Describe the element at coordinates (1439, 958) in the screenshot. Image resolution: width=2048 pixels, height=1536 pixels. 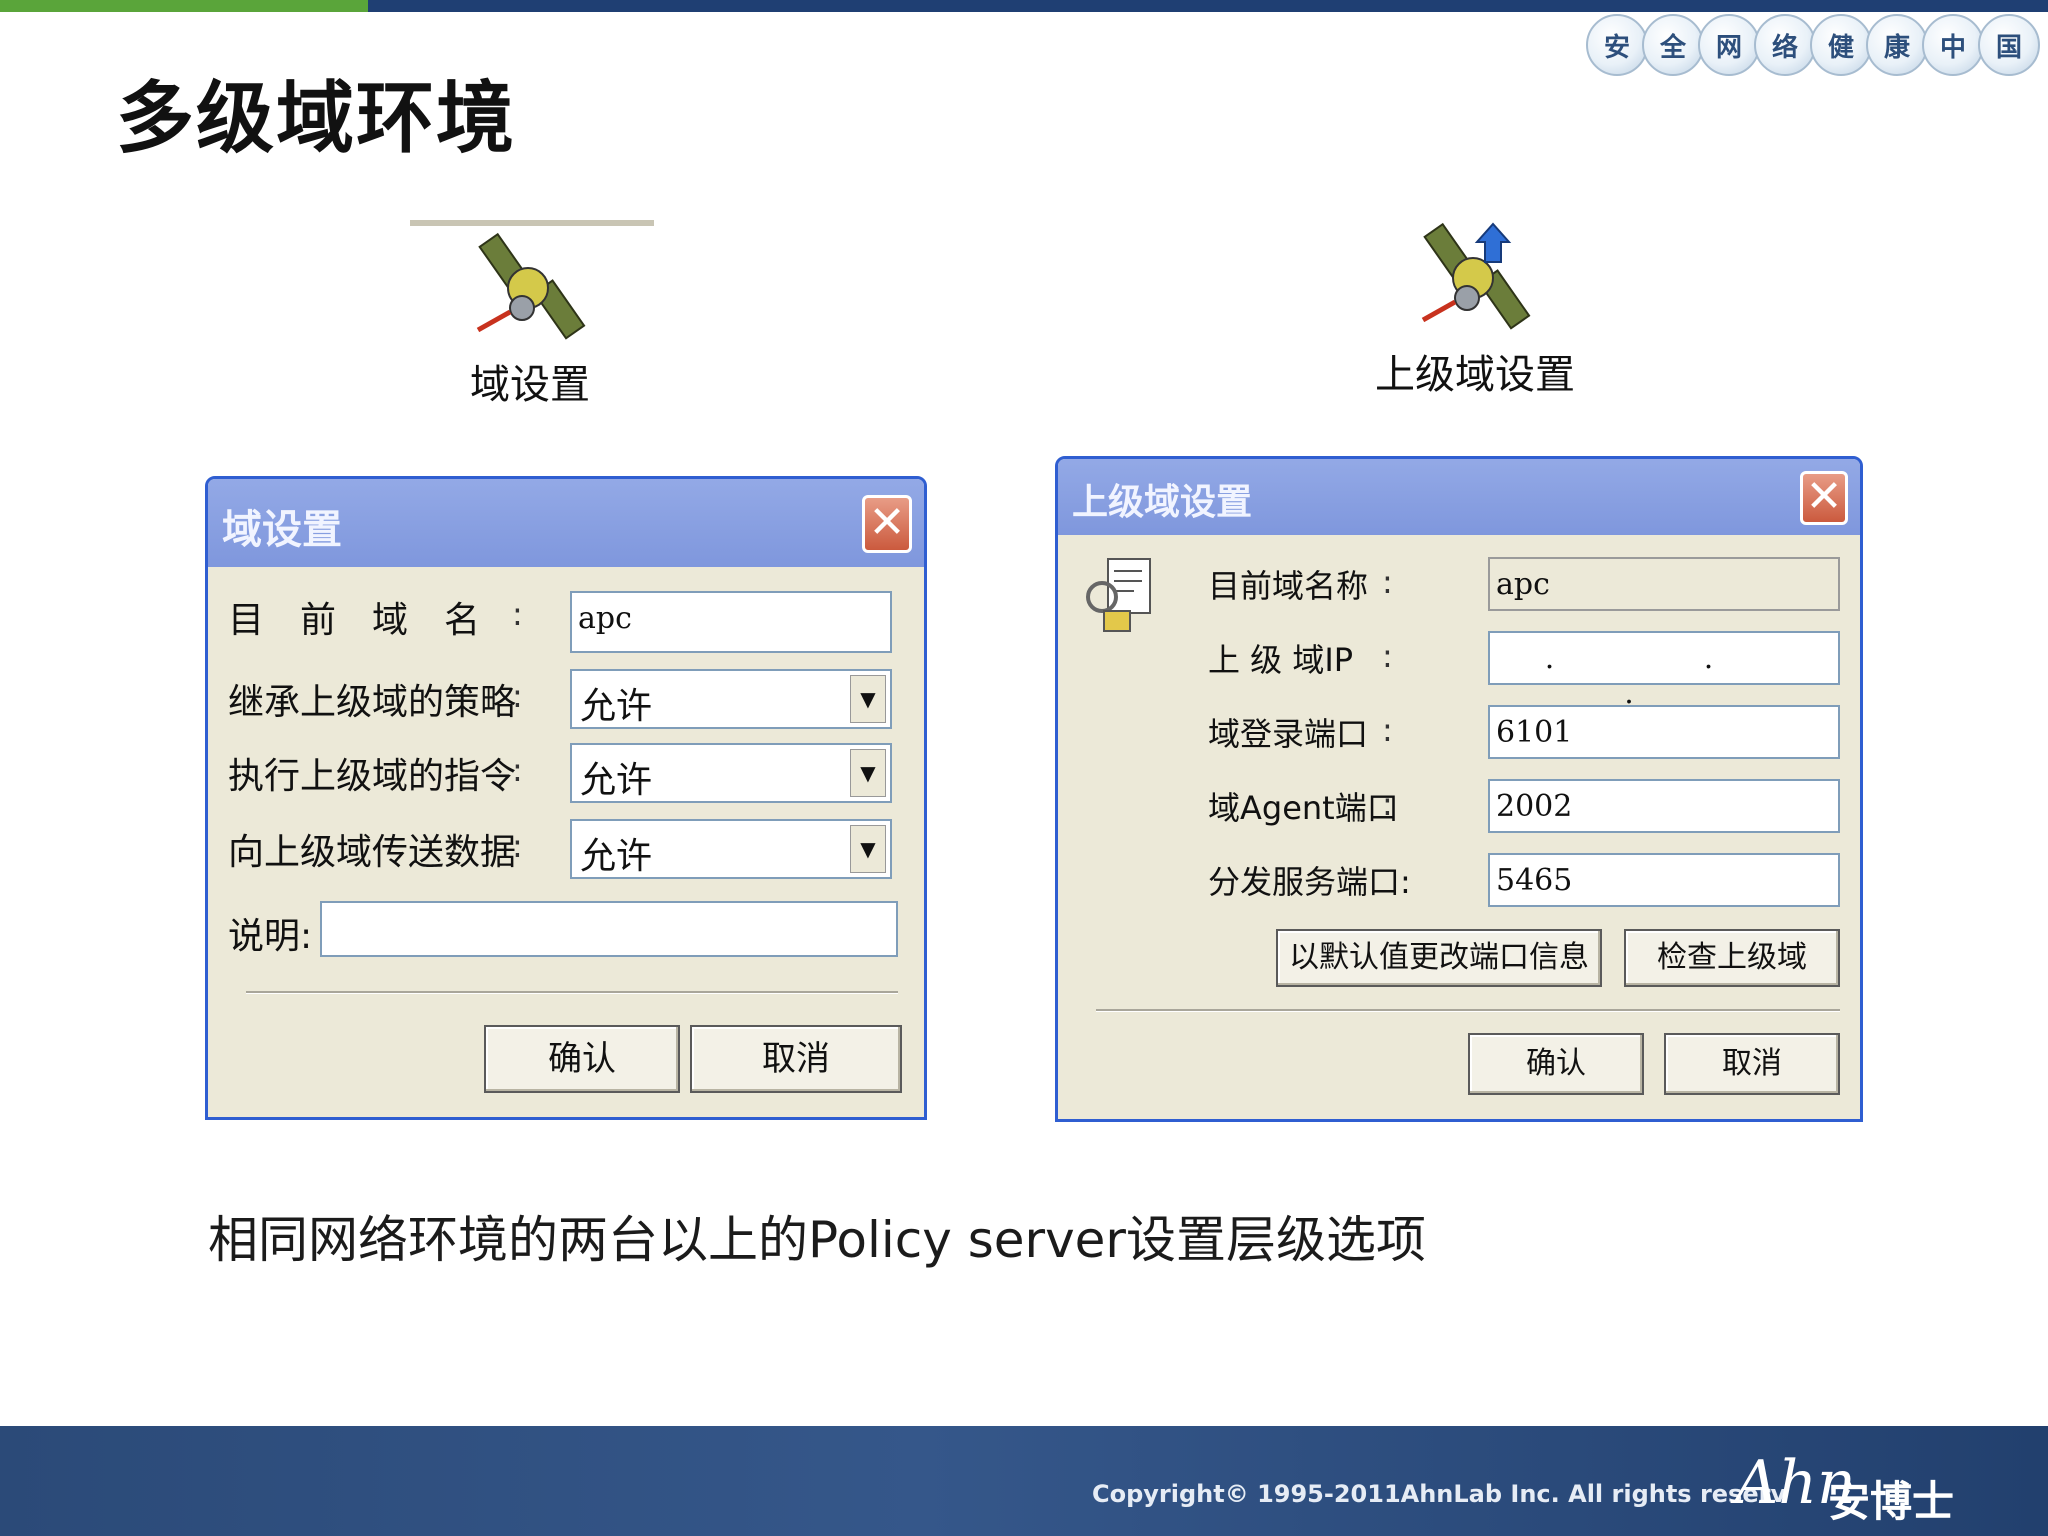
I see `default-ports-button: 以默认值更改端口信息` at that location.